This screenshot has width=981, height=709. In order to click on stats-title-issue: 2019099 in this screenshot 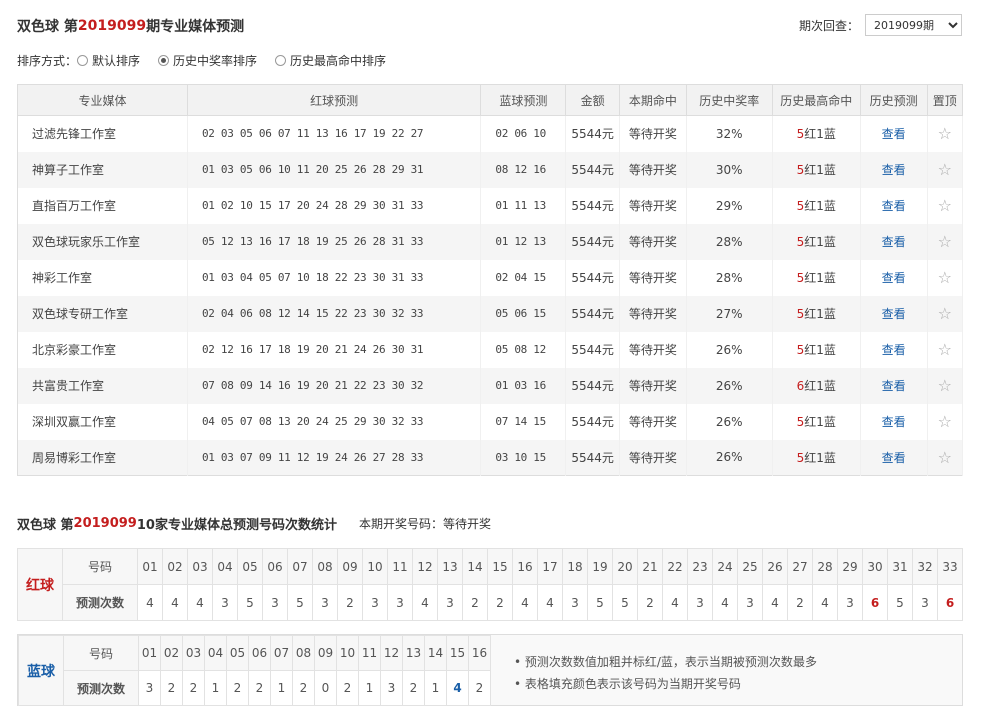, I will do `click(105, 523)`.